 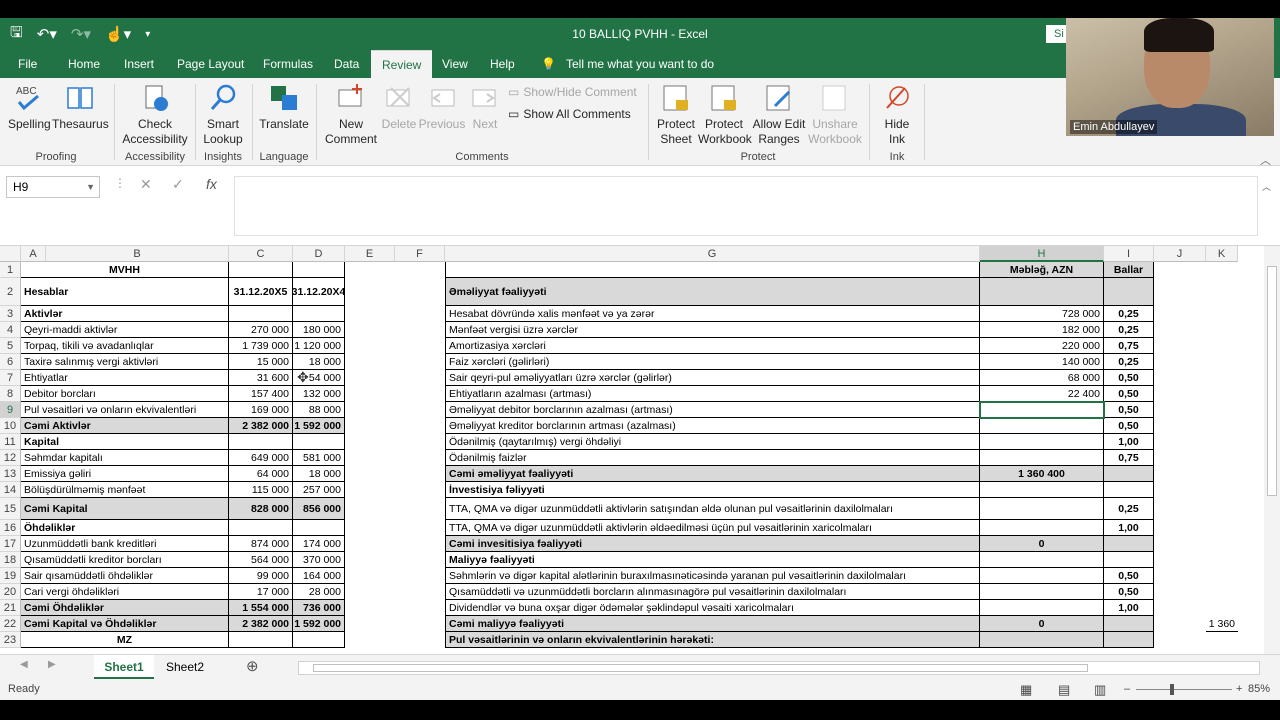 What do you see at coordinates (712, 458) in the screenshot?
I see `cell: Ödənilmiş faizlər` at bounding box center [712, 458].